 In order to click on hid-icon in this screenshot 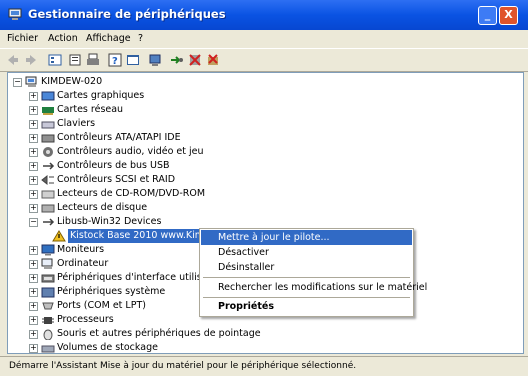, I will do `click(48, 278)`.